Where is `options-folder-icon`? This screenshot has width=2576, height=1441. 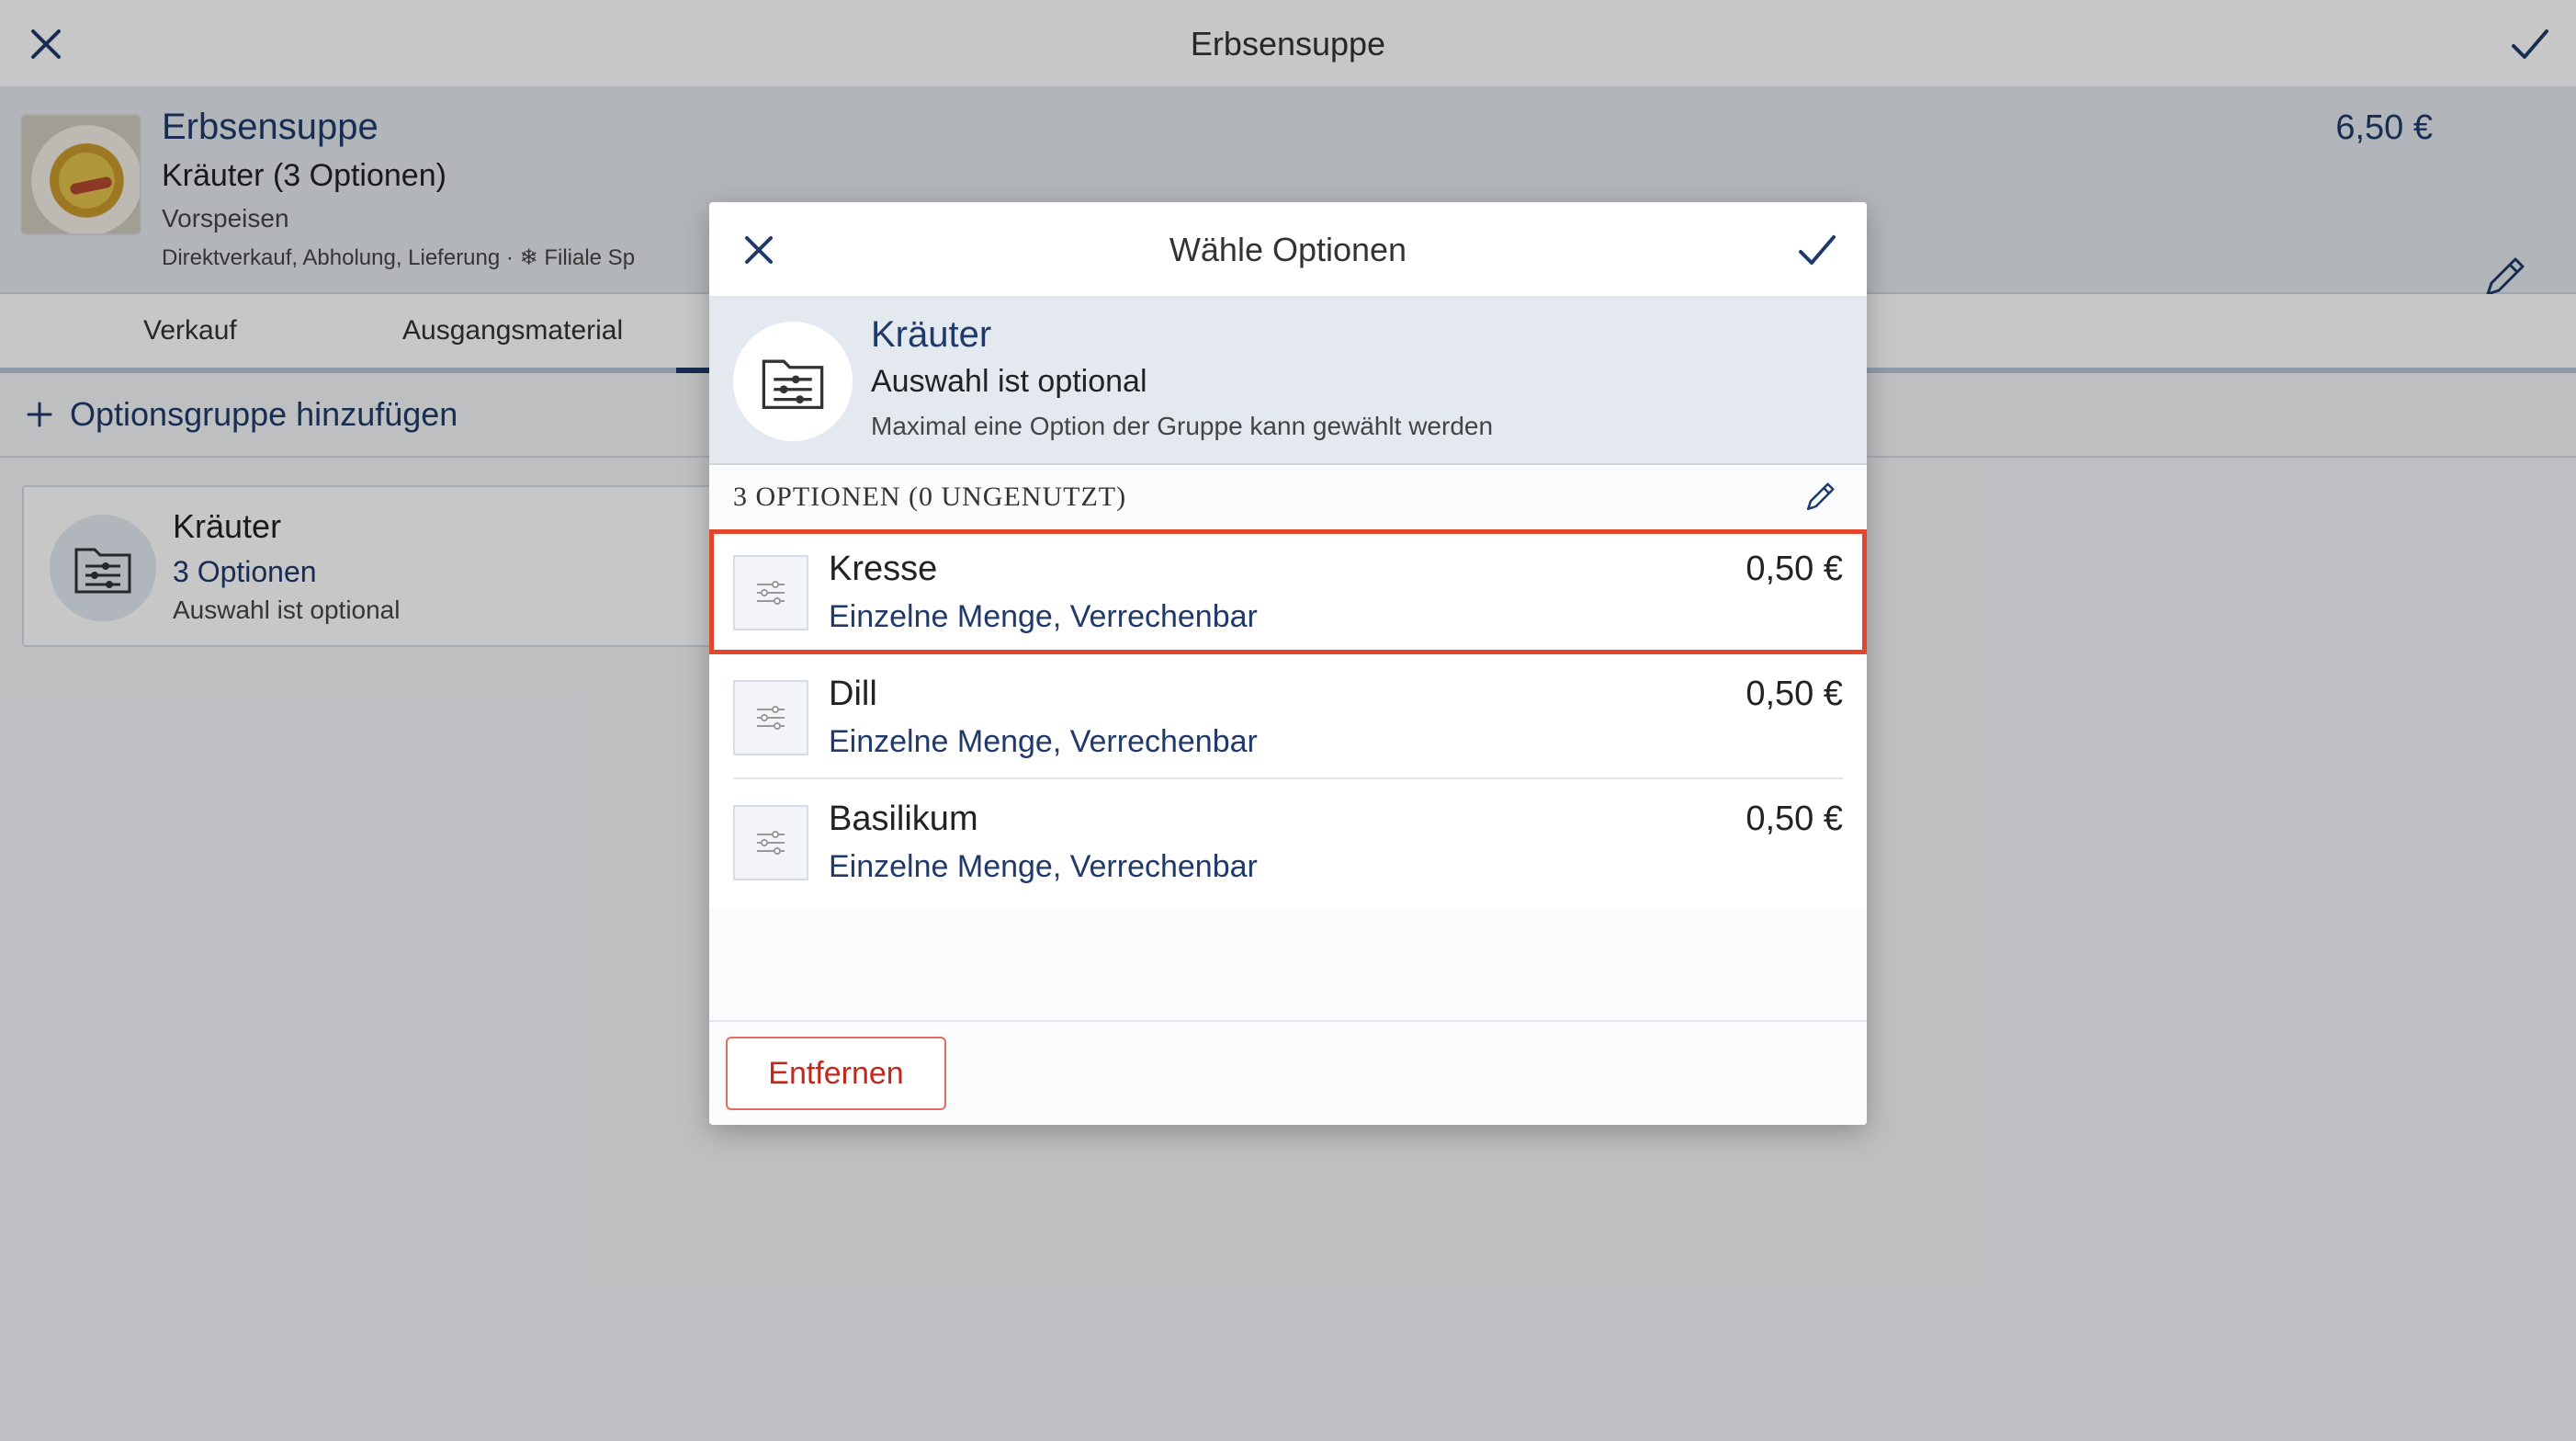 options-folder-icon is located at coordinates (793, 381).